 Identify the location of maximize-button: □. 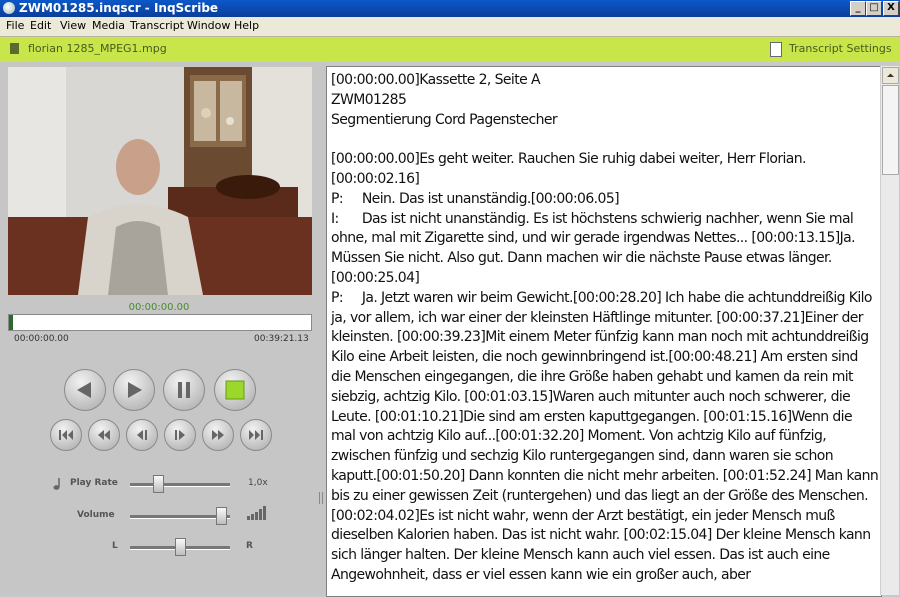
(874, 8).